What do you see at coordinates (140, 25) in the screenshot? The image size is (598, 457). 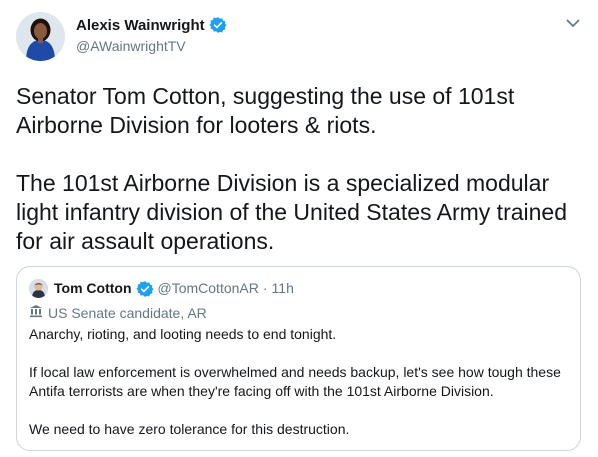 I see `author-name-text: Alexis Wainwright` at bounding box center [140, 25].